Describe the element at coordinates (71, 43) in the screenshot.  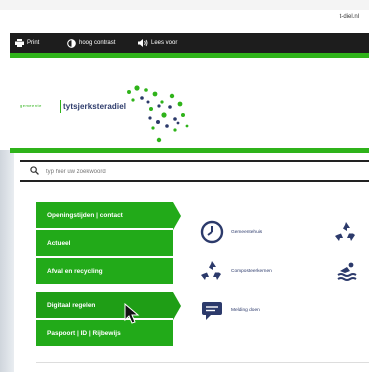
I see `contrast-icon` at that location.